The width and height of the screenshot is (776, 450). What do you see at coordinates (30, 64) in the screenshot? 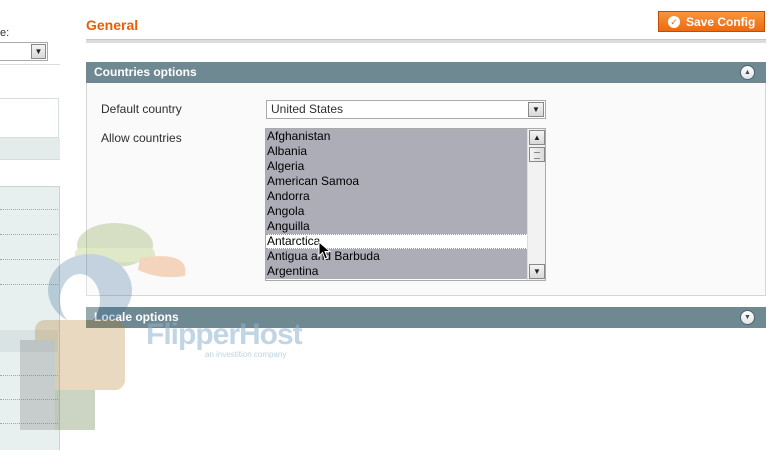
I see `sidebar-divider` at bounding box center [30, 64].